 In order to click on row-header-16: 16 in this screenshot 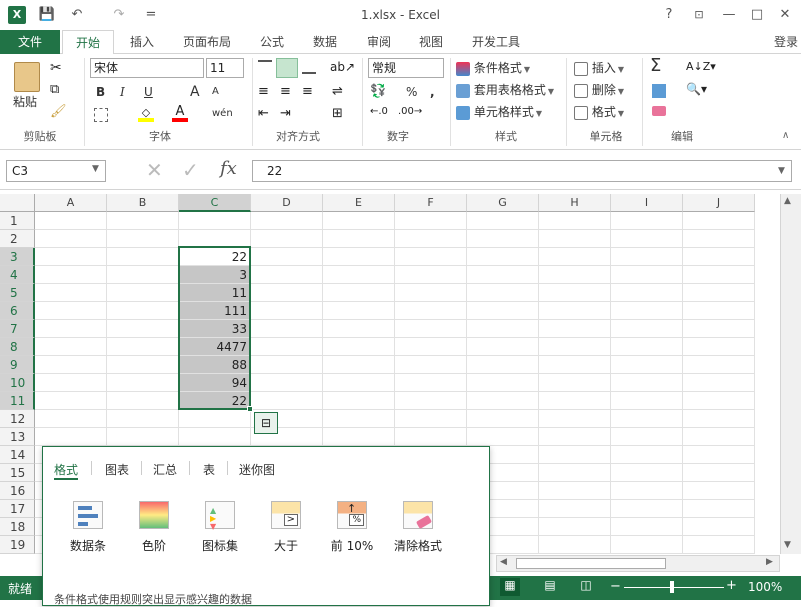, I will do `click(17, 491)`.